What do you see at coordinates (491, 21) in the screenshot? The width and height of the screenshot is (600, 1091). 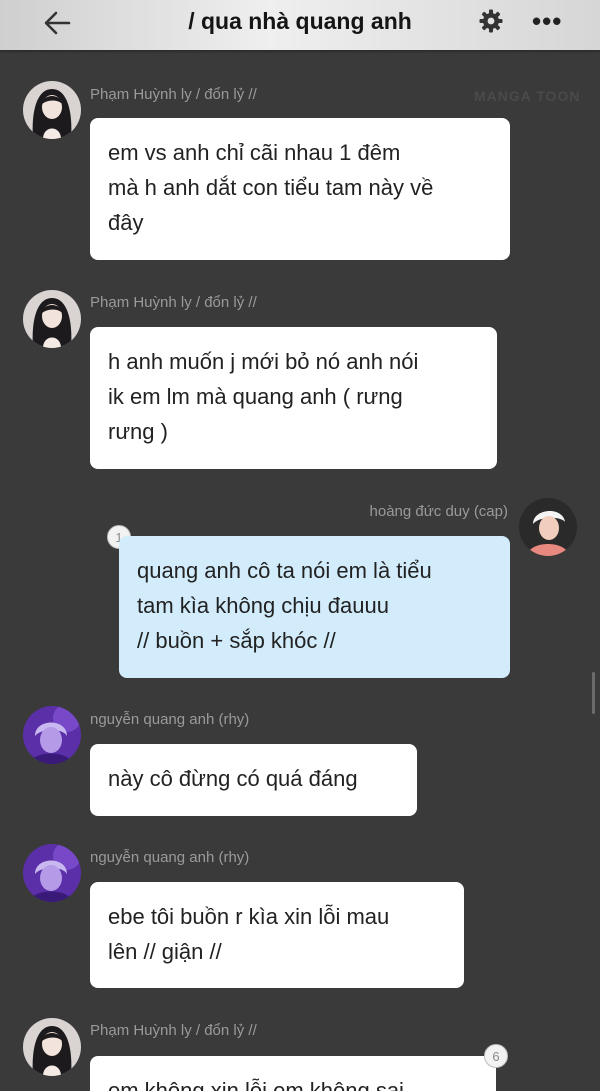 I see `gear-icon` at bounding box center [491, 21].